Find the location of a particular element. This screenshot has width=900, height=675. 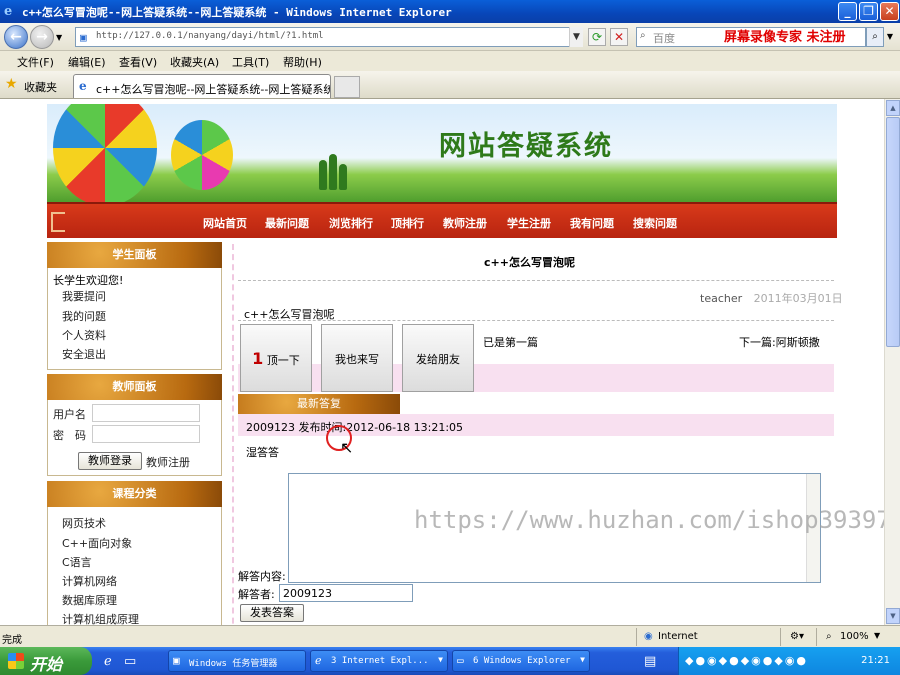

write-too-button: 我也来写 is located at coordinates (357, 358).